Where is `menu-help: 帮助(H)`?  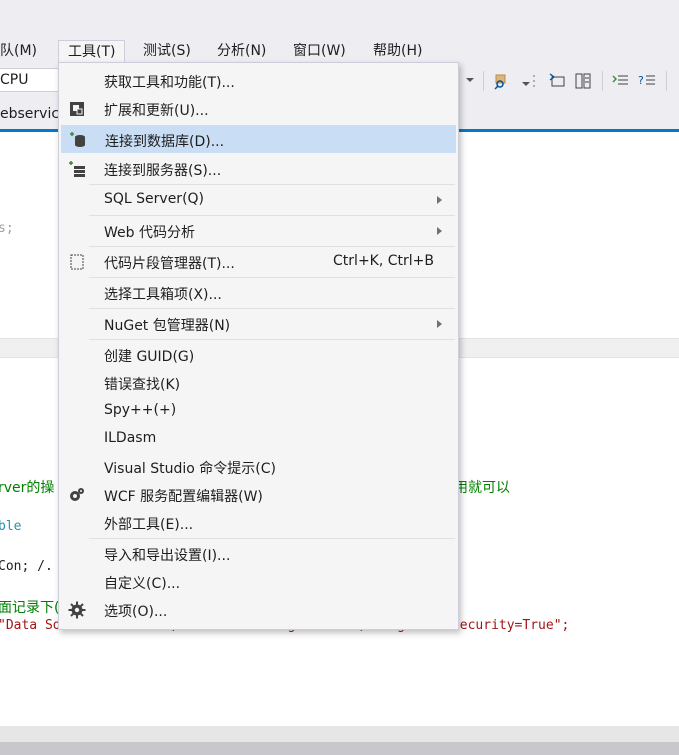 menu-help: 帮助(H) is located at coordinates (397, 52).